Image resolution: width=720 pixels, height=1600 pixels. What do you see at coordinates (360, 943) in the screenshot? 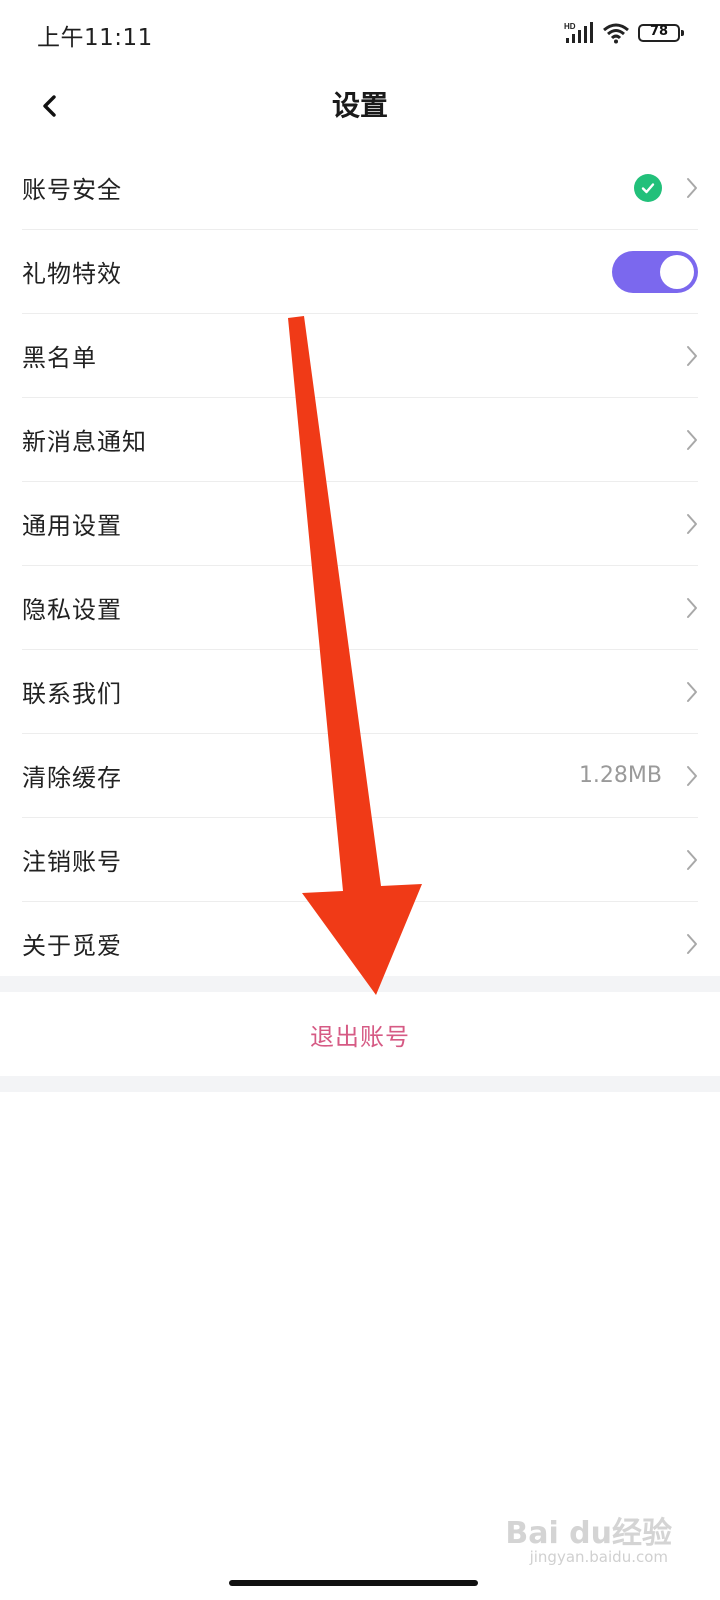
I see `settings-item-about: 关于觅爱` at bounding box center [360, 943].